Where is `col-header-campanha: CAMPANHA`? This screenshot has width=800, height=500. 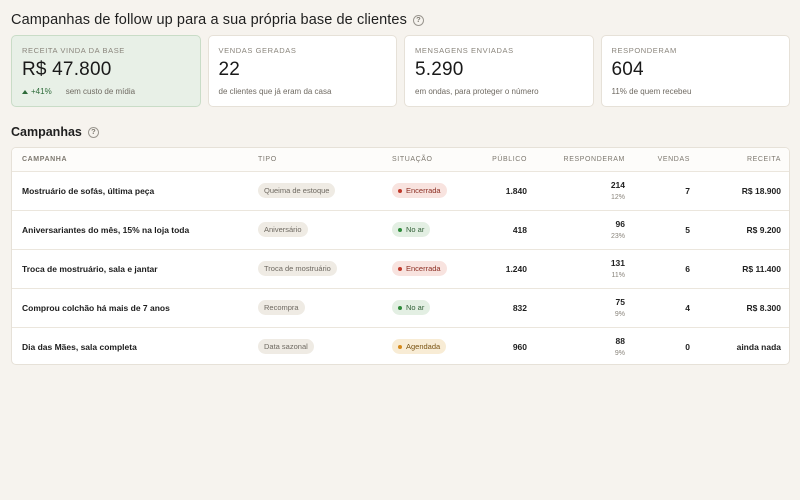 col-header-campanha: CAMPANHA is located at coordinates (130, 160).